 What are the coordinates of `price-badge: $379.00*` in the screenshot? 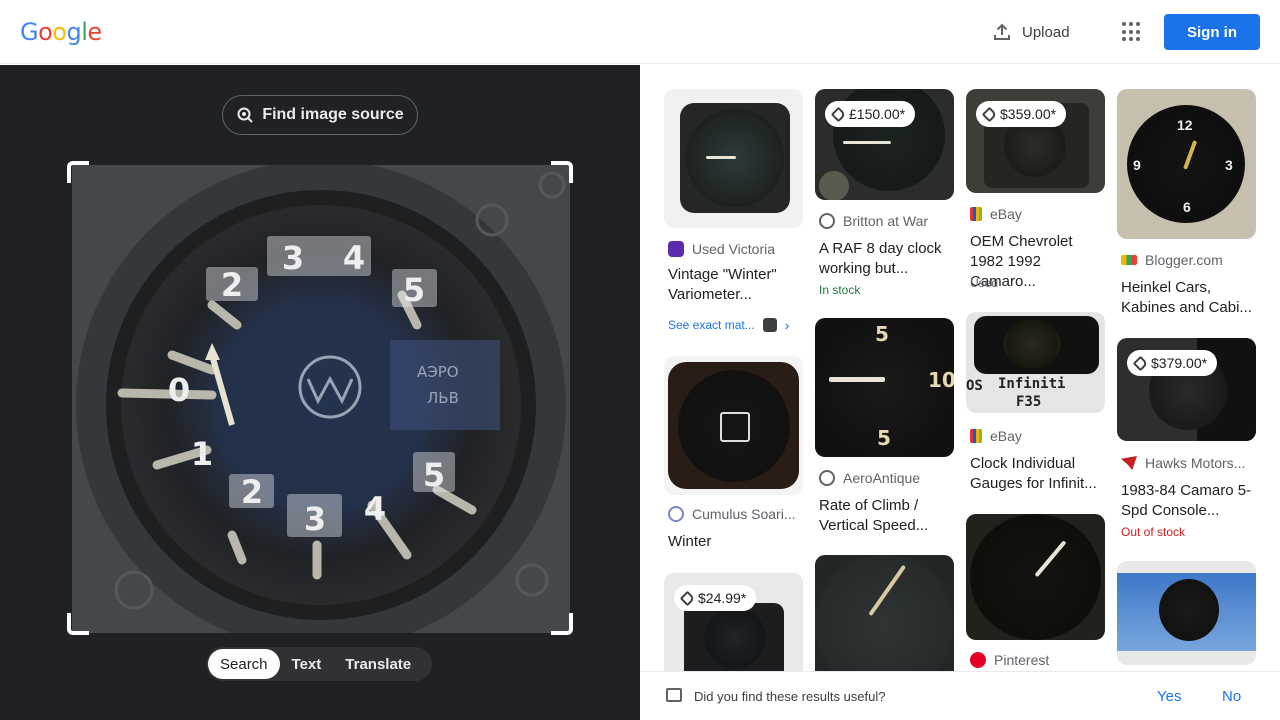 It's located at (1172, 363).